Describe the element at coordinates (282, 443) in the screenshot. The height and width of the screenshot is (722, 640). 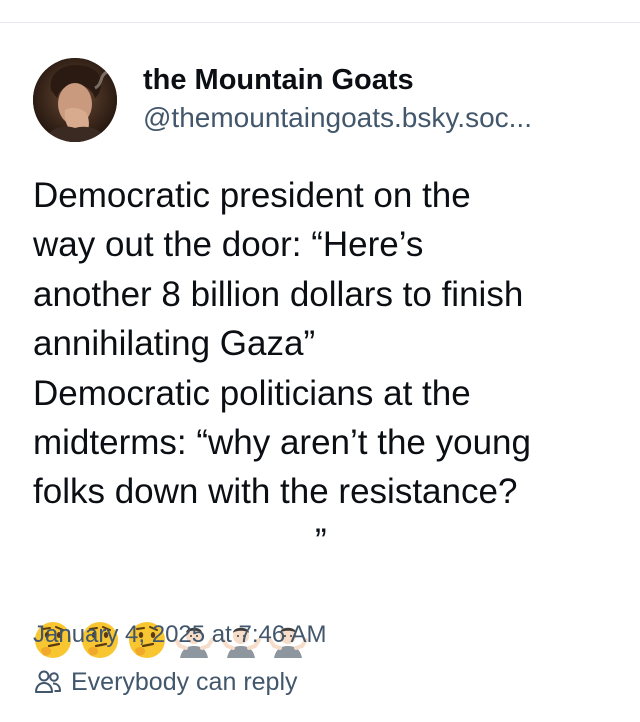
I see `post-text-line: midterms: “why aren’t the young` at that location.